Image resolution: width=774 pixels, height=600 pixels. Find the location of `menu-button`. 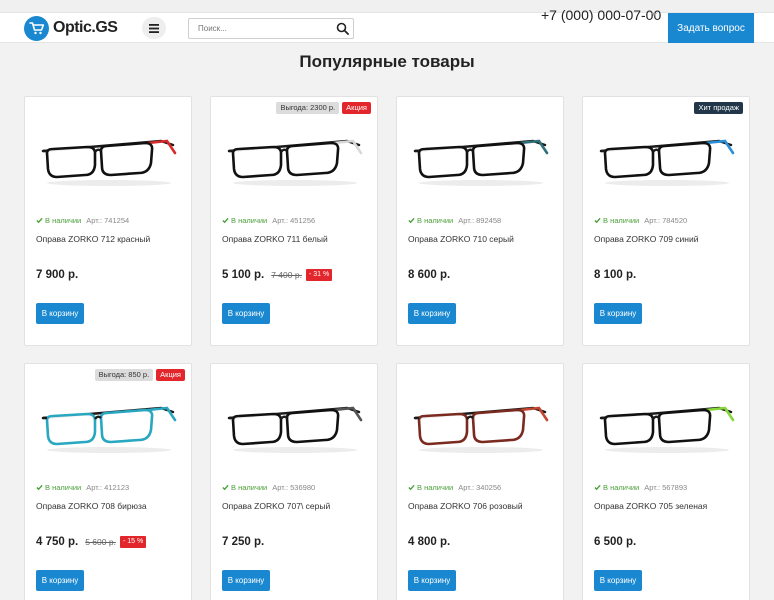

menu-button is located at coordinates (154, 28).